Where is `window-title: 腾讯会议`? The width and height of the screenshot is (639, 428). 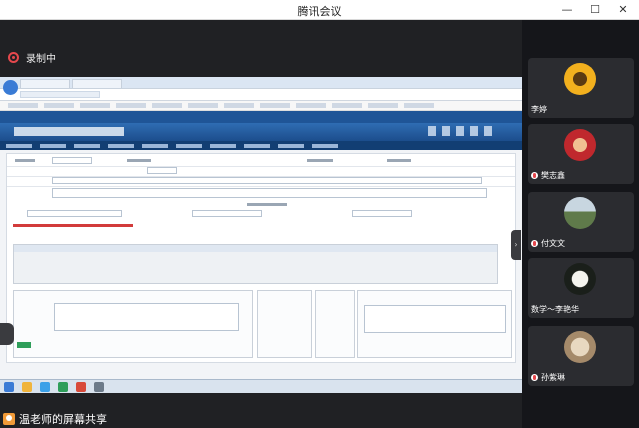 window-title: 腾讯会议 is located at coordinates (319, 11).